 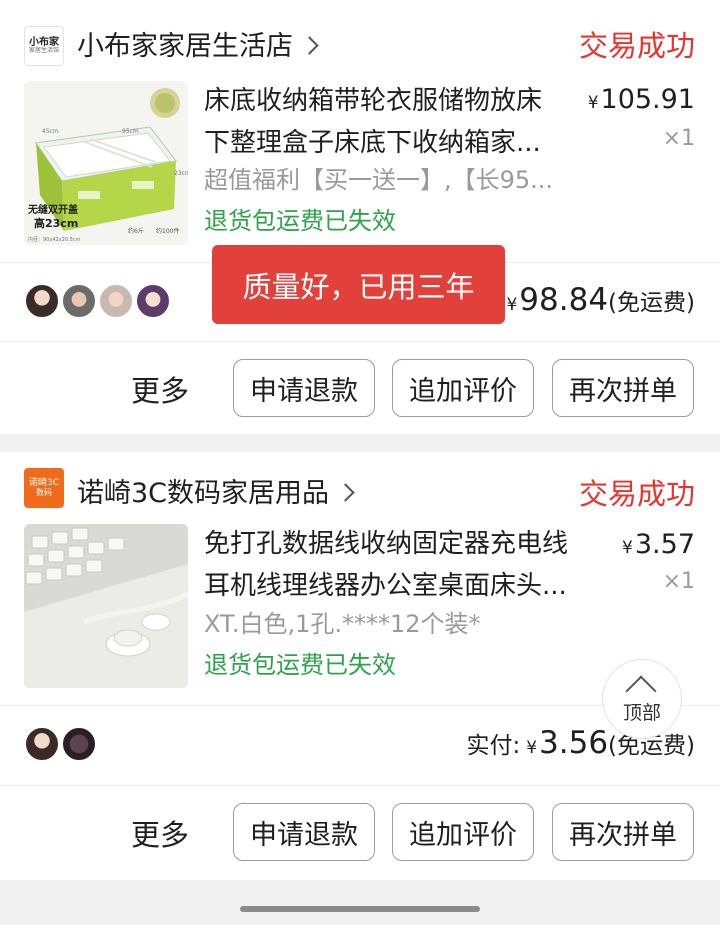 I want to click on product-price: ¥105.91, so click(x=641, y=99).